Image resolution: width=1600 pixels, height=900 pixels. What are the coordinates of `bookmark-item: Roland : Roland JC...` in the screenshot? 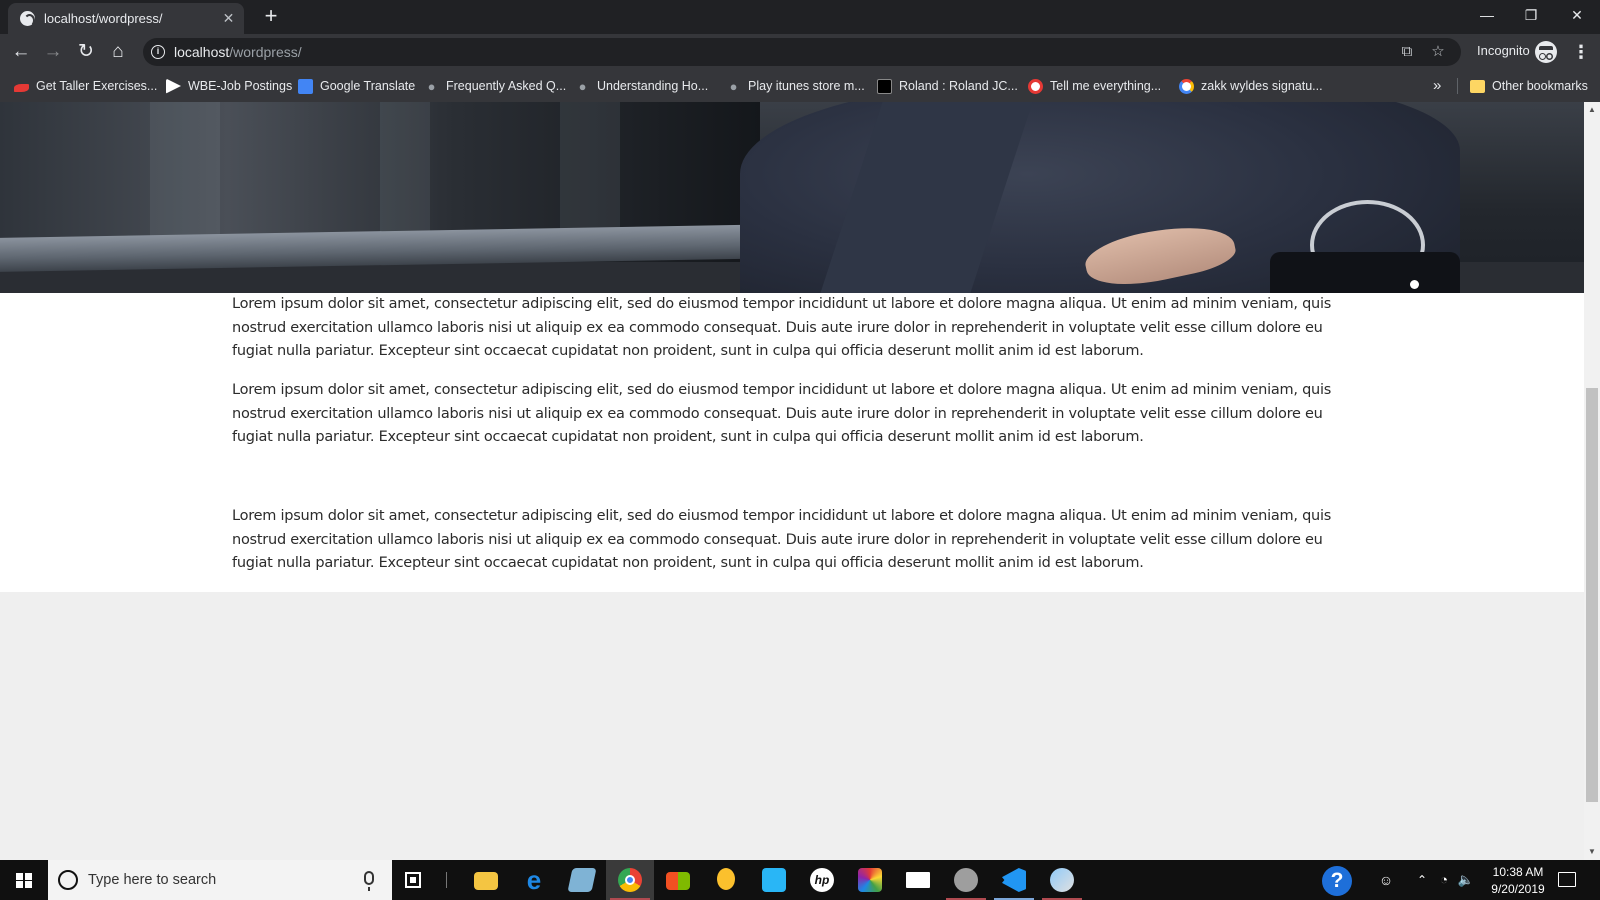 It's located at (947, 86).